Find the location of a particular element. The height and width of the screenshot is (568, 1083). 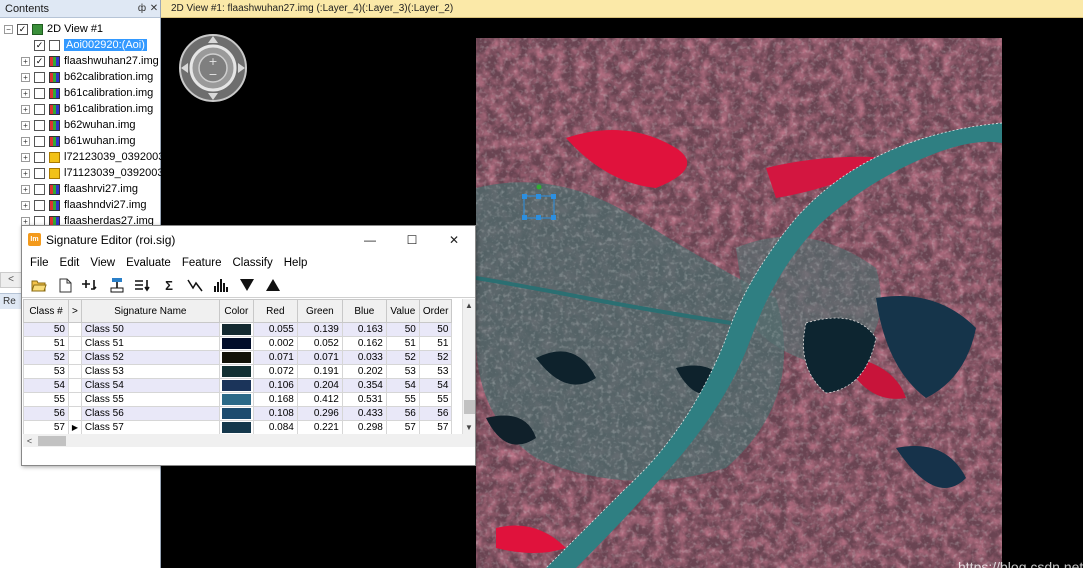

open-icon is located at coordinates (39, 285).